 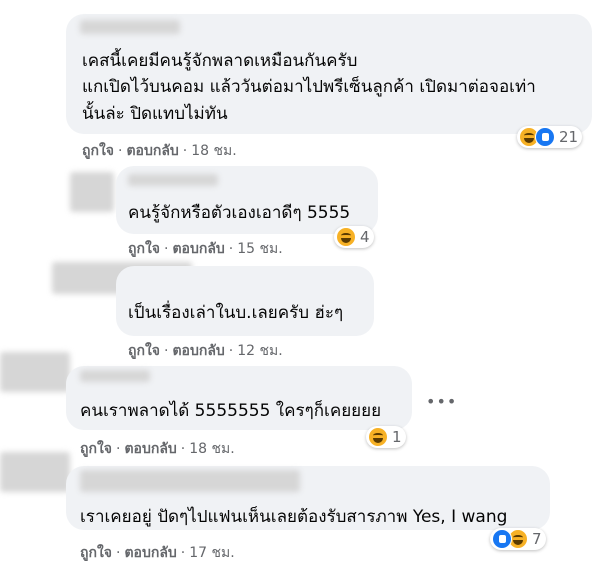 What do you see at coordinates (220, 61) in the screenshot?
I see `comment-text-line: เคสนี้เคยมีคนรู้จักพลาดเหมือนกันครับ` at bounding box center [220, 61].